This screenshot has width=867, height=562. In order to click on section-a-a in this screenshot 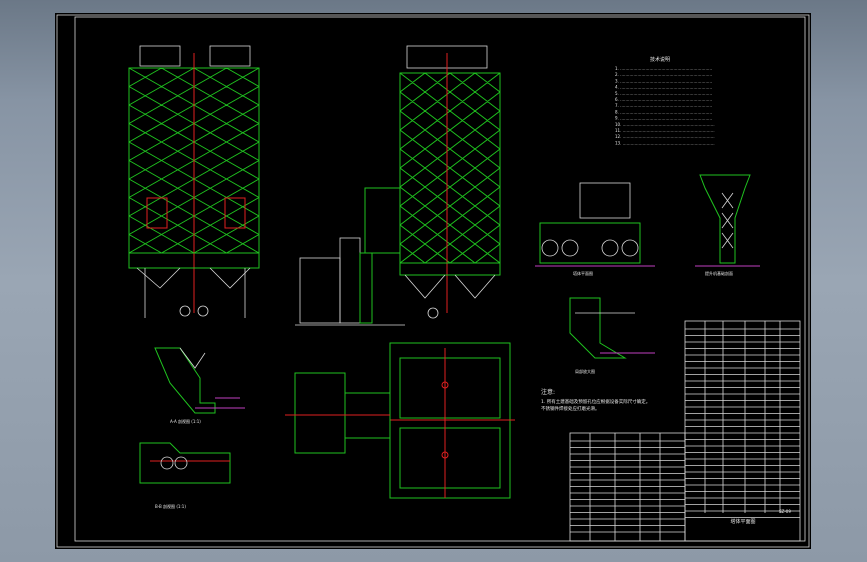, I will do `click(199, 380)`.